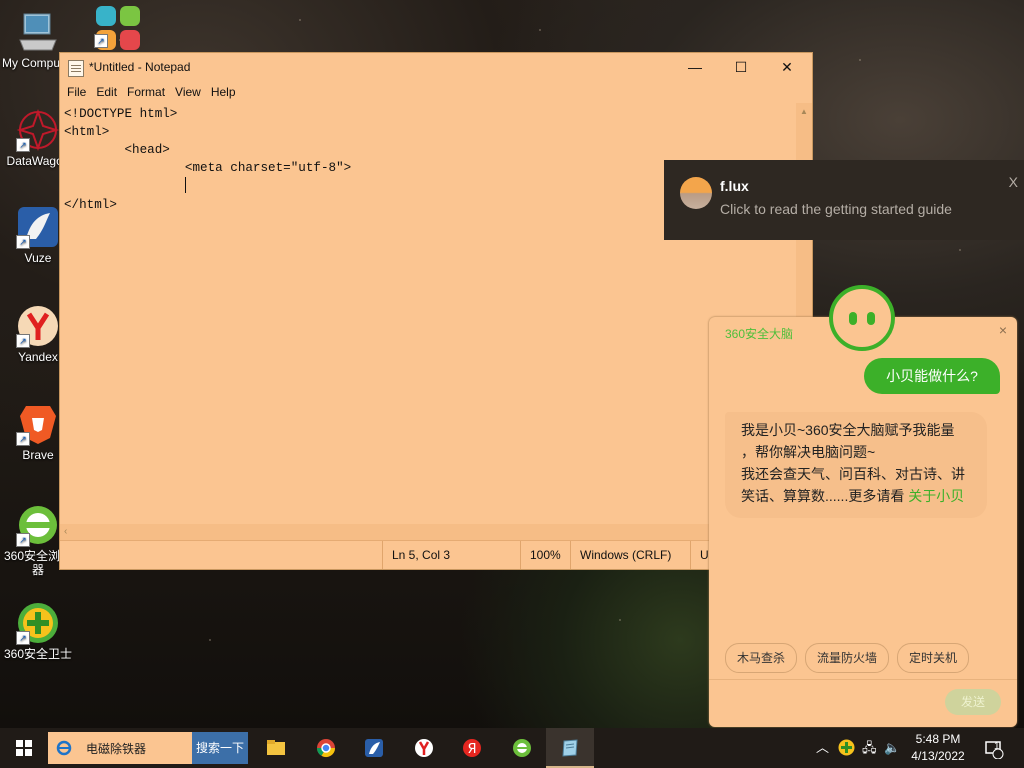 This screenshot has width=1024, height=768. Describe the element at coordinates (223, 92) in the screenshot. I see `menu-help: Help` at that location.